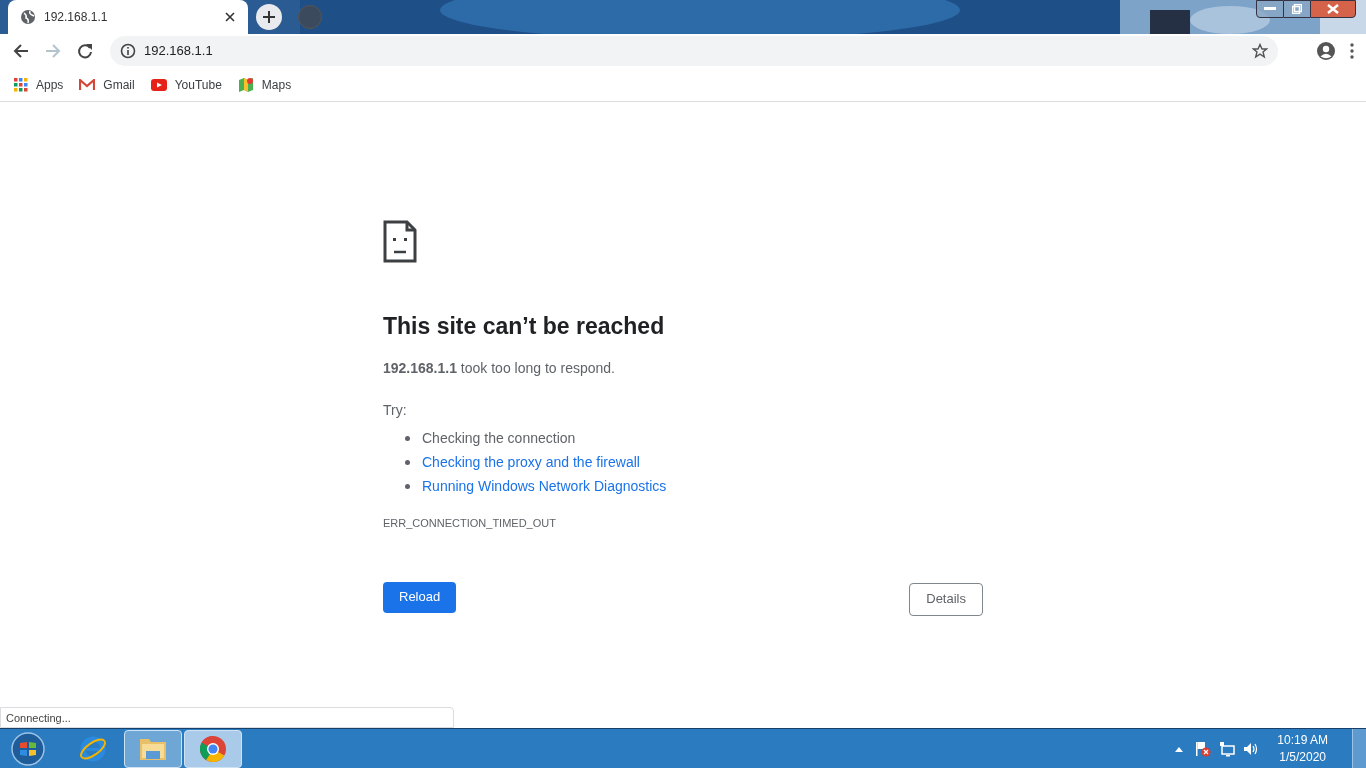 The width and height of the screenshot is (1366, 768). I want to click on back-icon, so click(21, 51).